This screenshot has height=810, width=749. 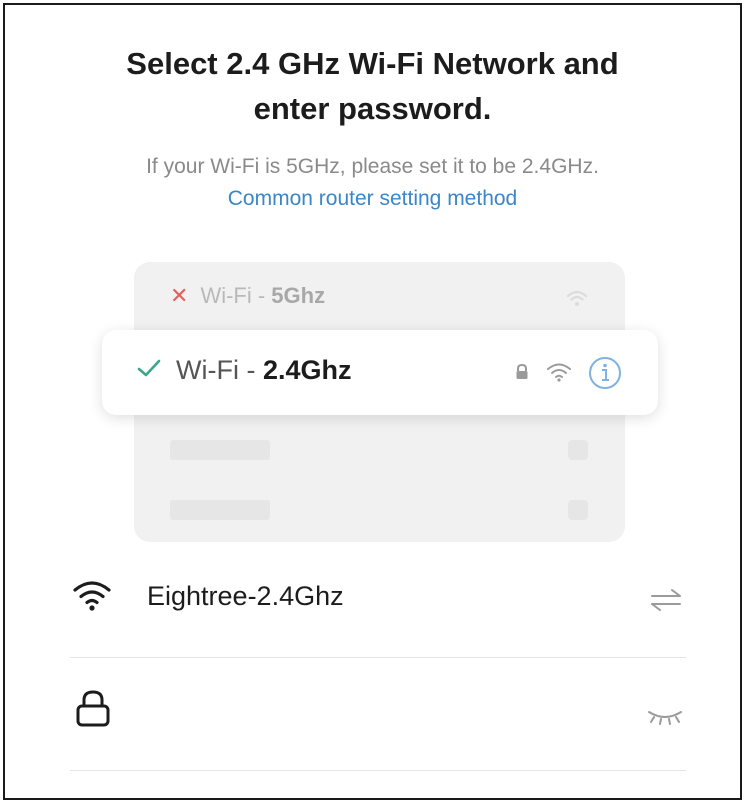 I want to click on password-input, so click(x=372, y=711).